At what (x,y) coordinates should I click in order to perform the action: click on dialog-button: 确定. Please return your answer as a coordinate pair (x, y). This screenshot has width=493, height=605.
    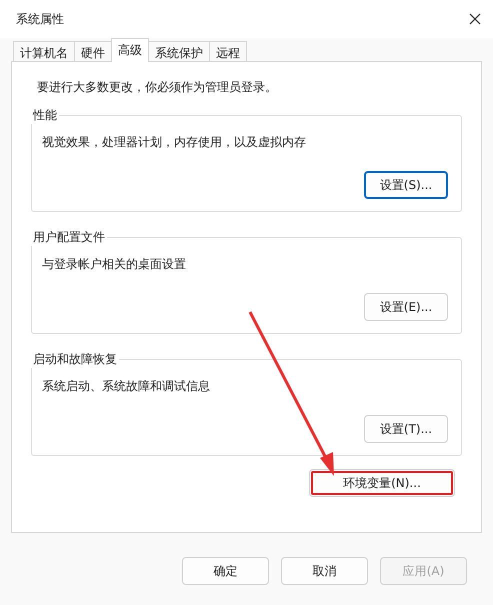
    Looking at the image, I should click on (225, 571).